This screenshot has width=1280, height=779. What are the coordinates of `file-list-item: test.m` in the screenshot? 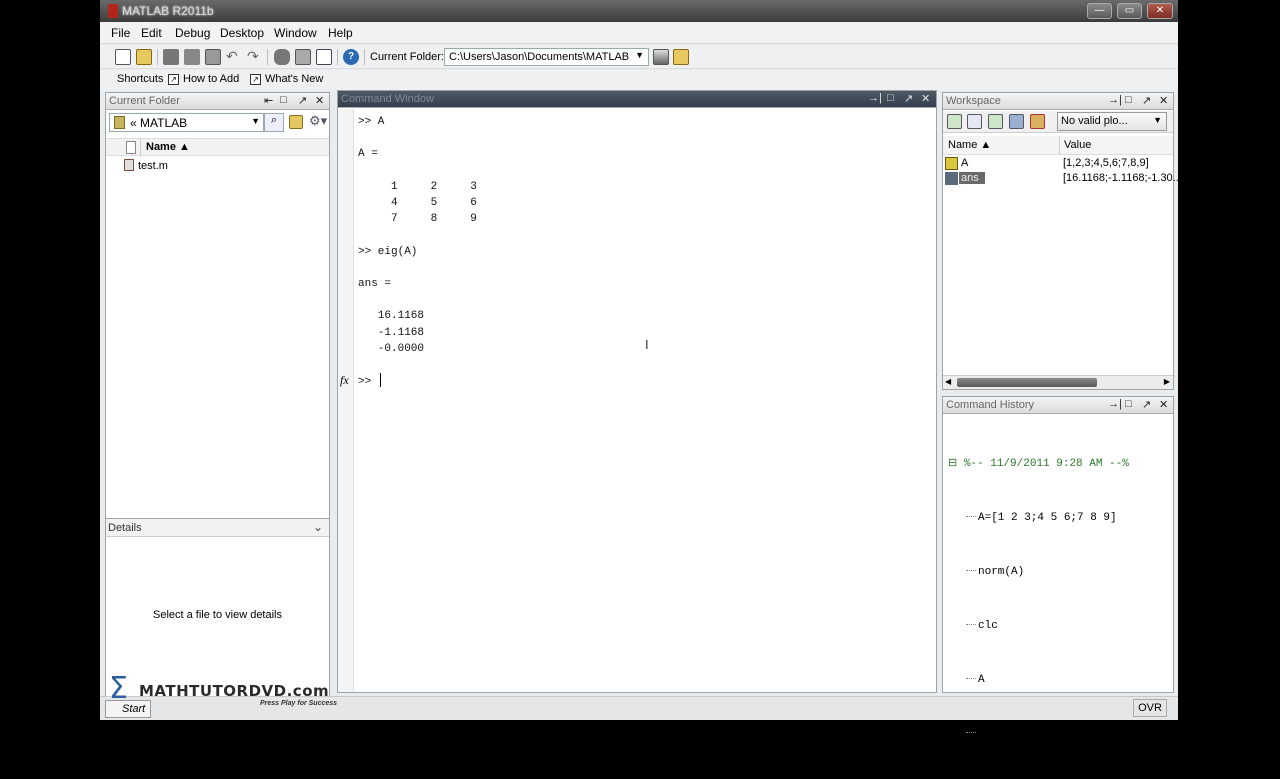 It's located at (146, 165).